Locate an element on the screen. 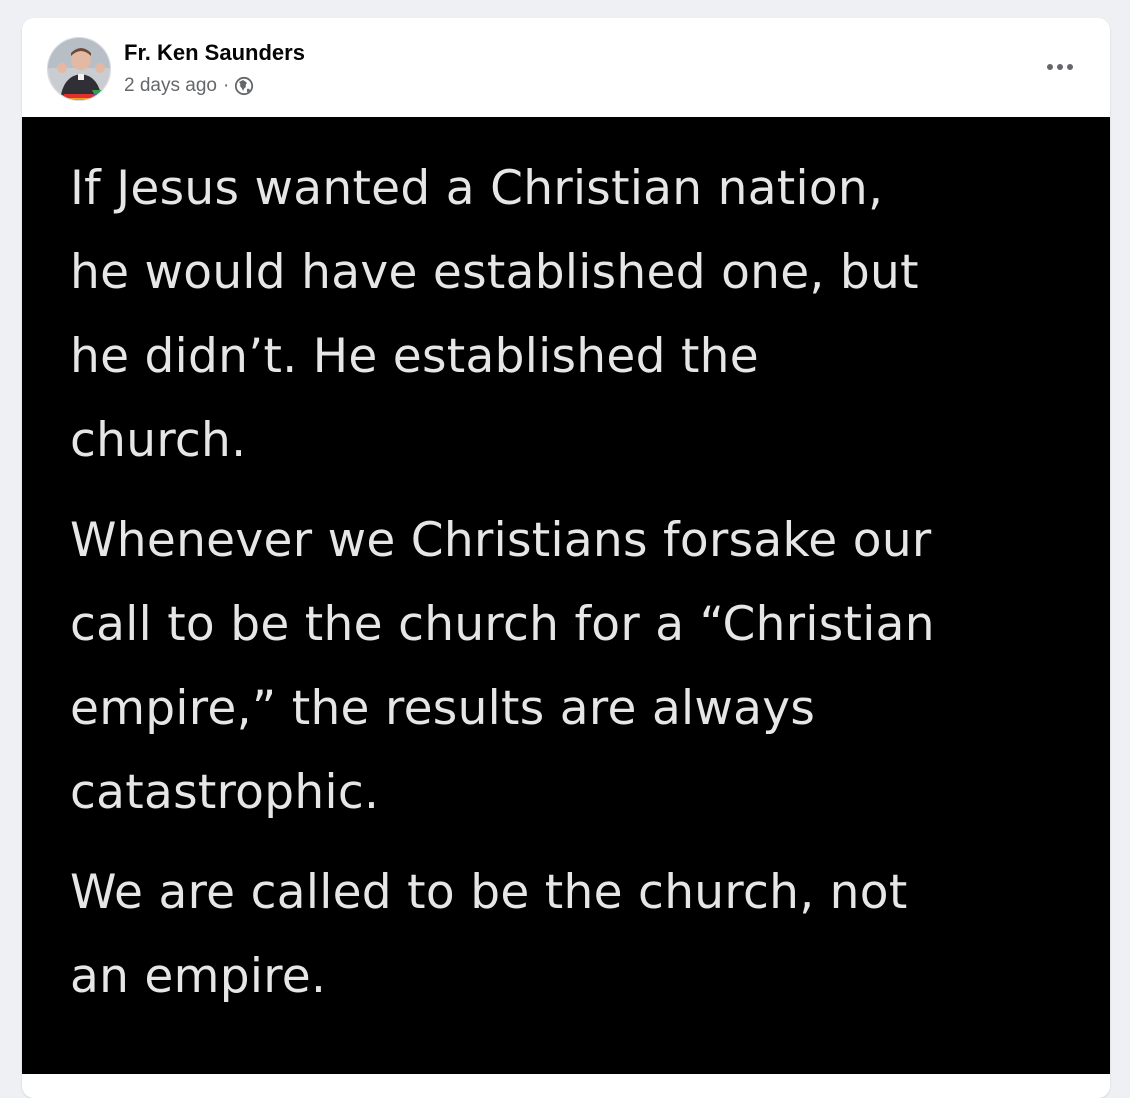  post-timestamp: 2 days ago is located at coordinates (170, 86).